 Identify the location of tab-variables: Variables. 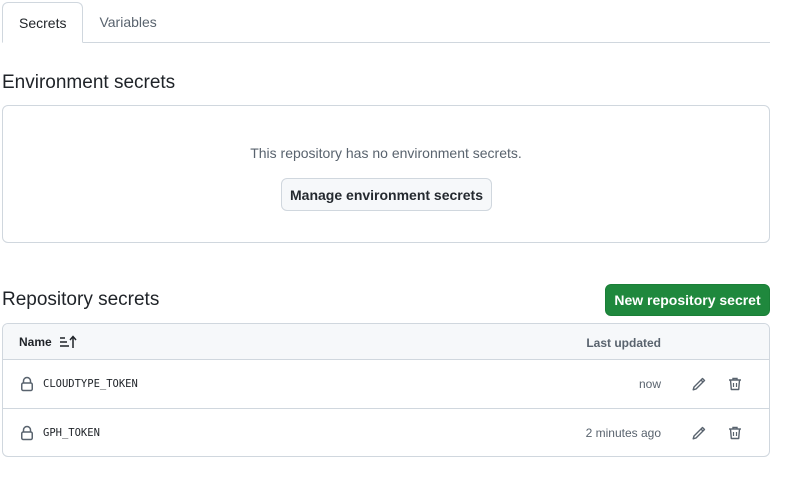
(127, 21).